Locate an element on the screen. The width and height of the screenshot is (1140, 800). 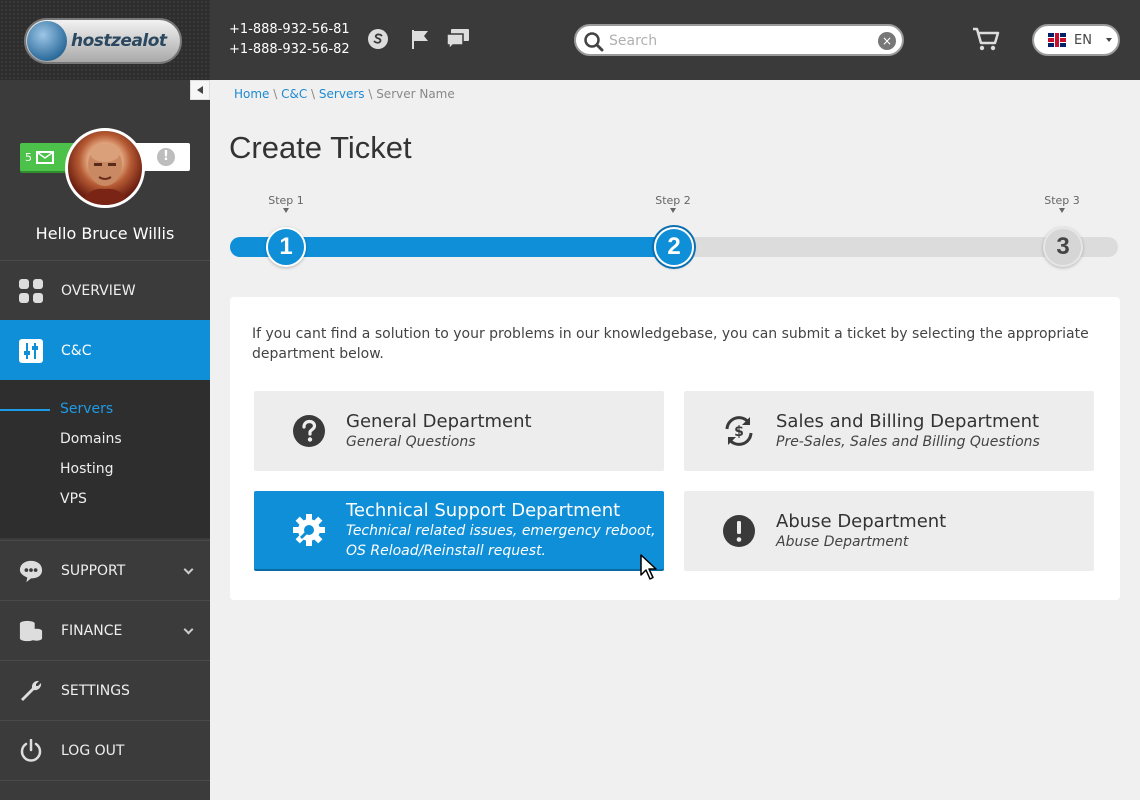
logo-globe-icon is located at coordinates (47, 41).